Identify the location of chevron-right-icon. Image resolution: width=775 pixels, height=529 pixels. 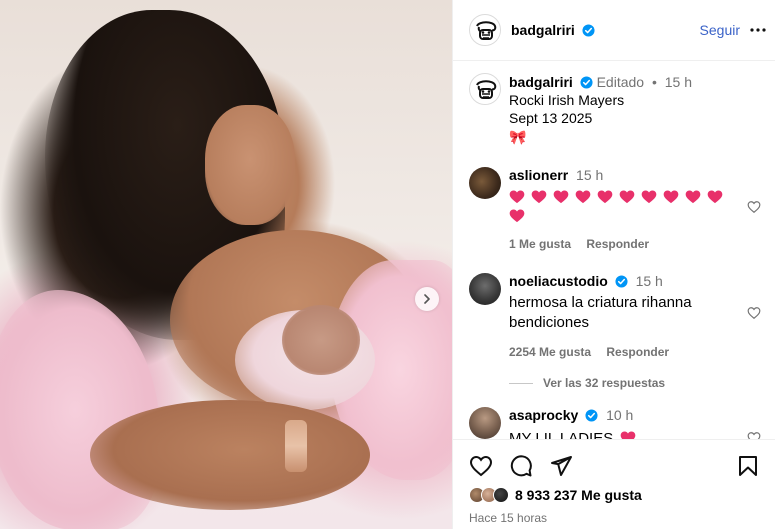
(427, 299).